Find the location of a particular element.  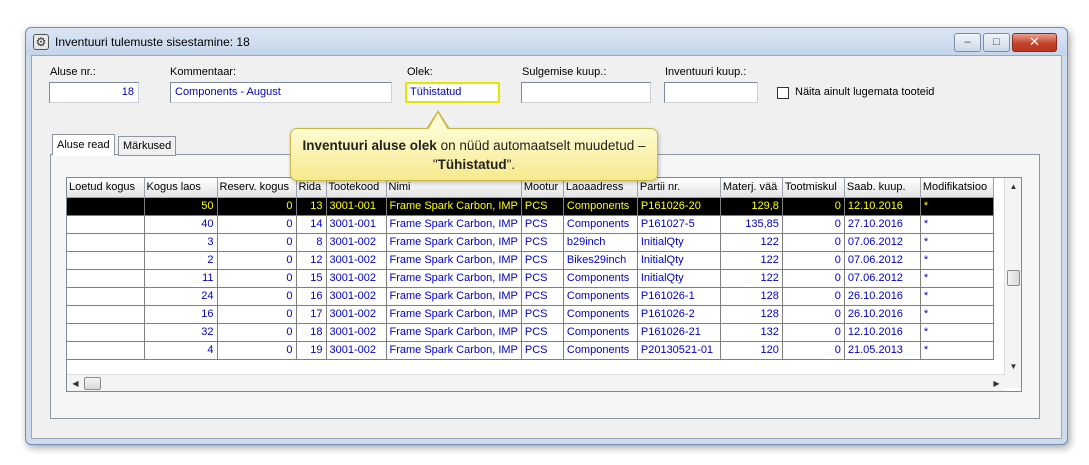

table-cell: b29inch is located at coordinates (600, 242).